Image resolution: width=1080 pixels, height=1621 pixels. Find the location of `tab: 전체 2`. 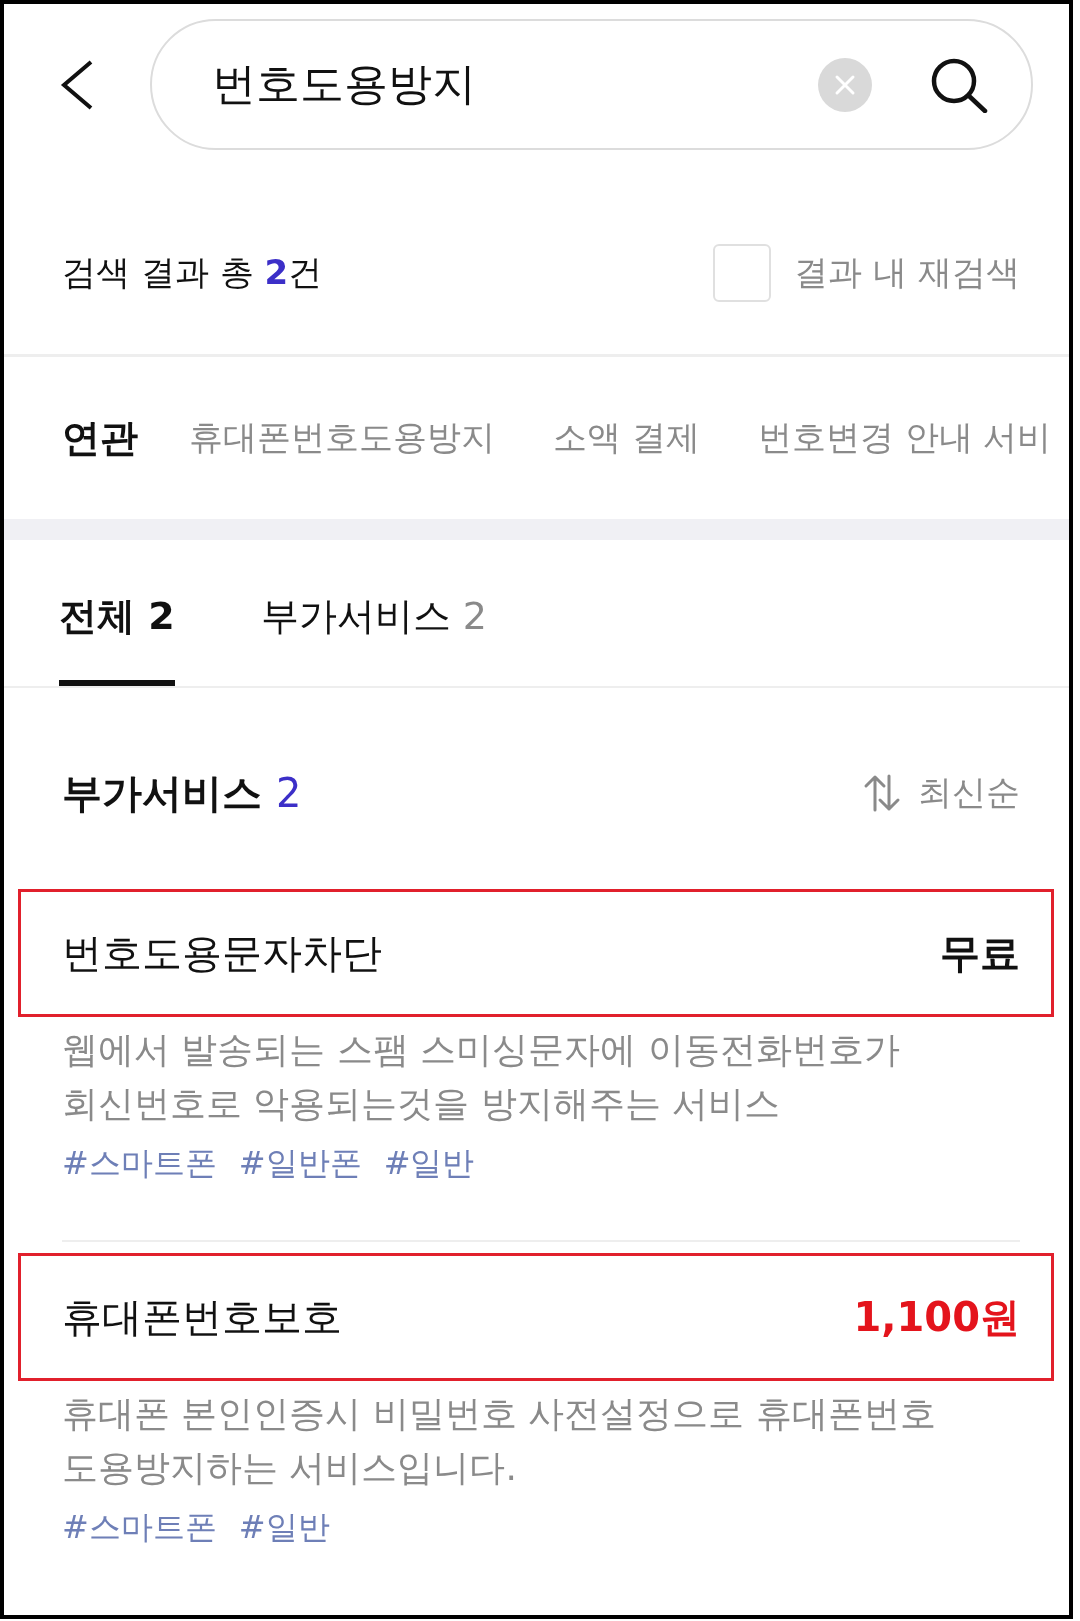

tab: 전체 2 is located at coordinates (117, 613).